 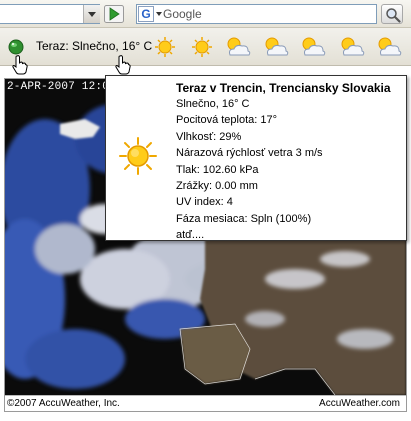 What do you see at coordinates (63, 403) in the screenshot?
I see `copyright-text: ©2007 AccuWeather, Inc.` at bounding box center [63, 403].